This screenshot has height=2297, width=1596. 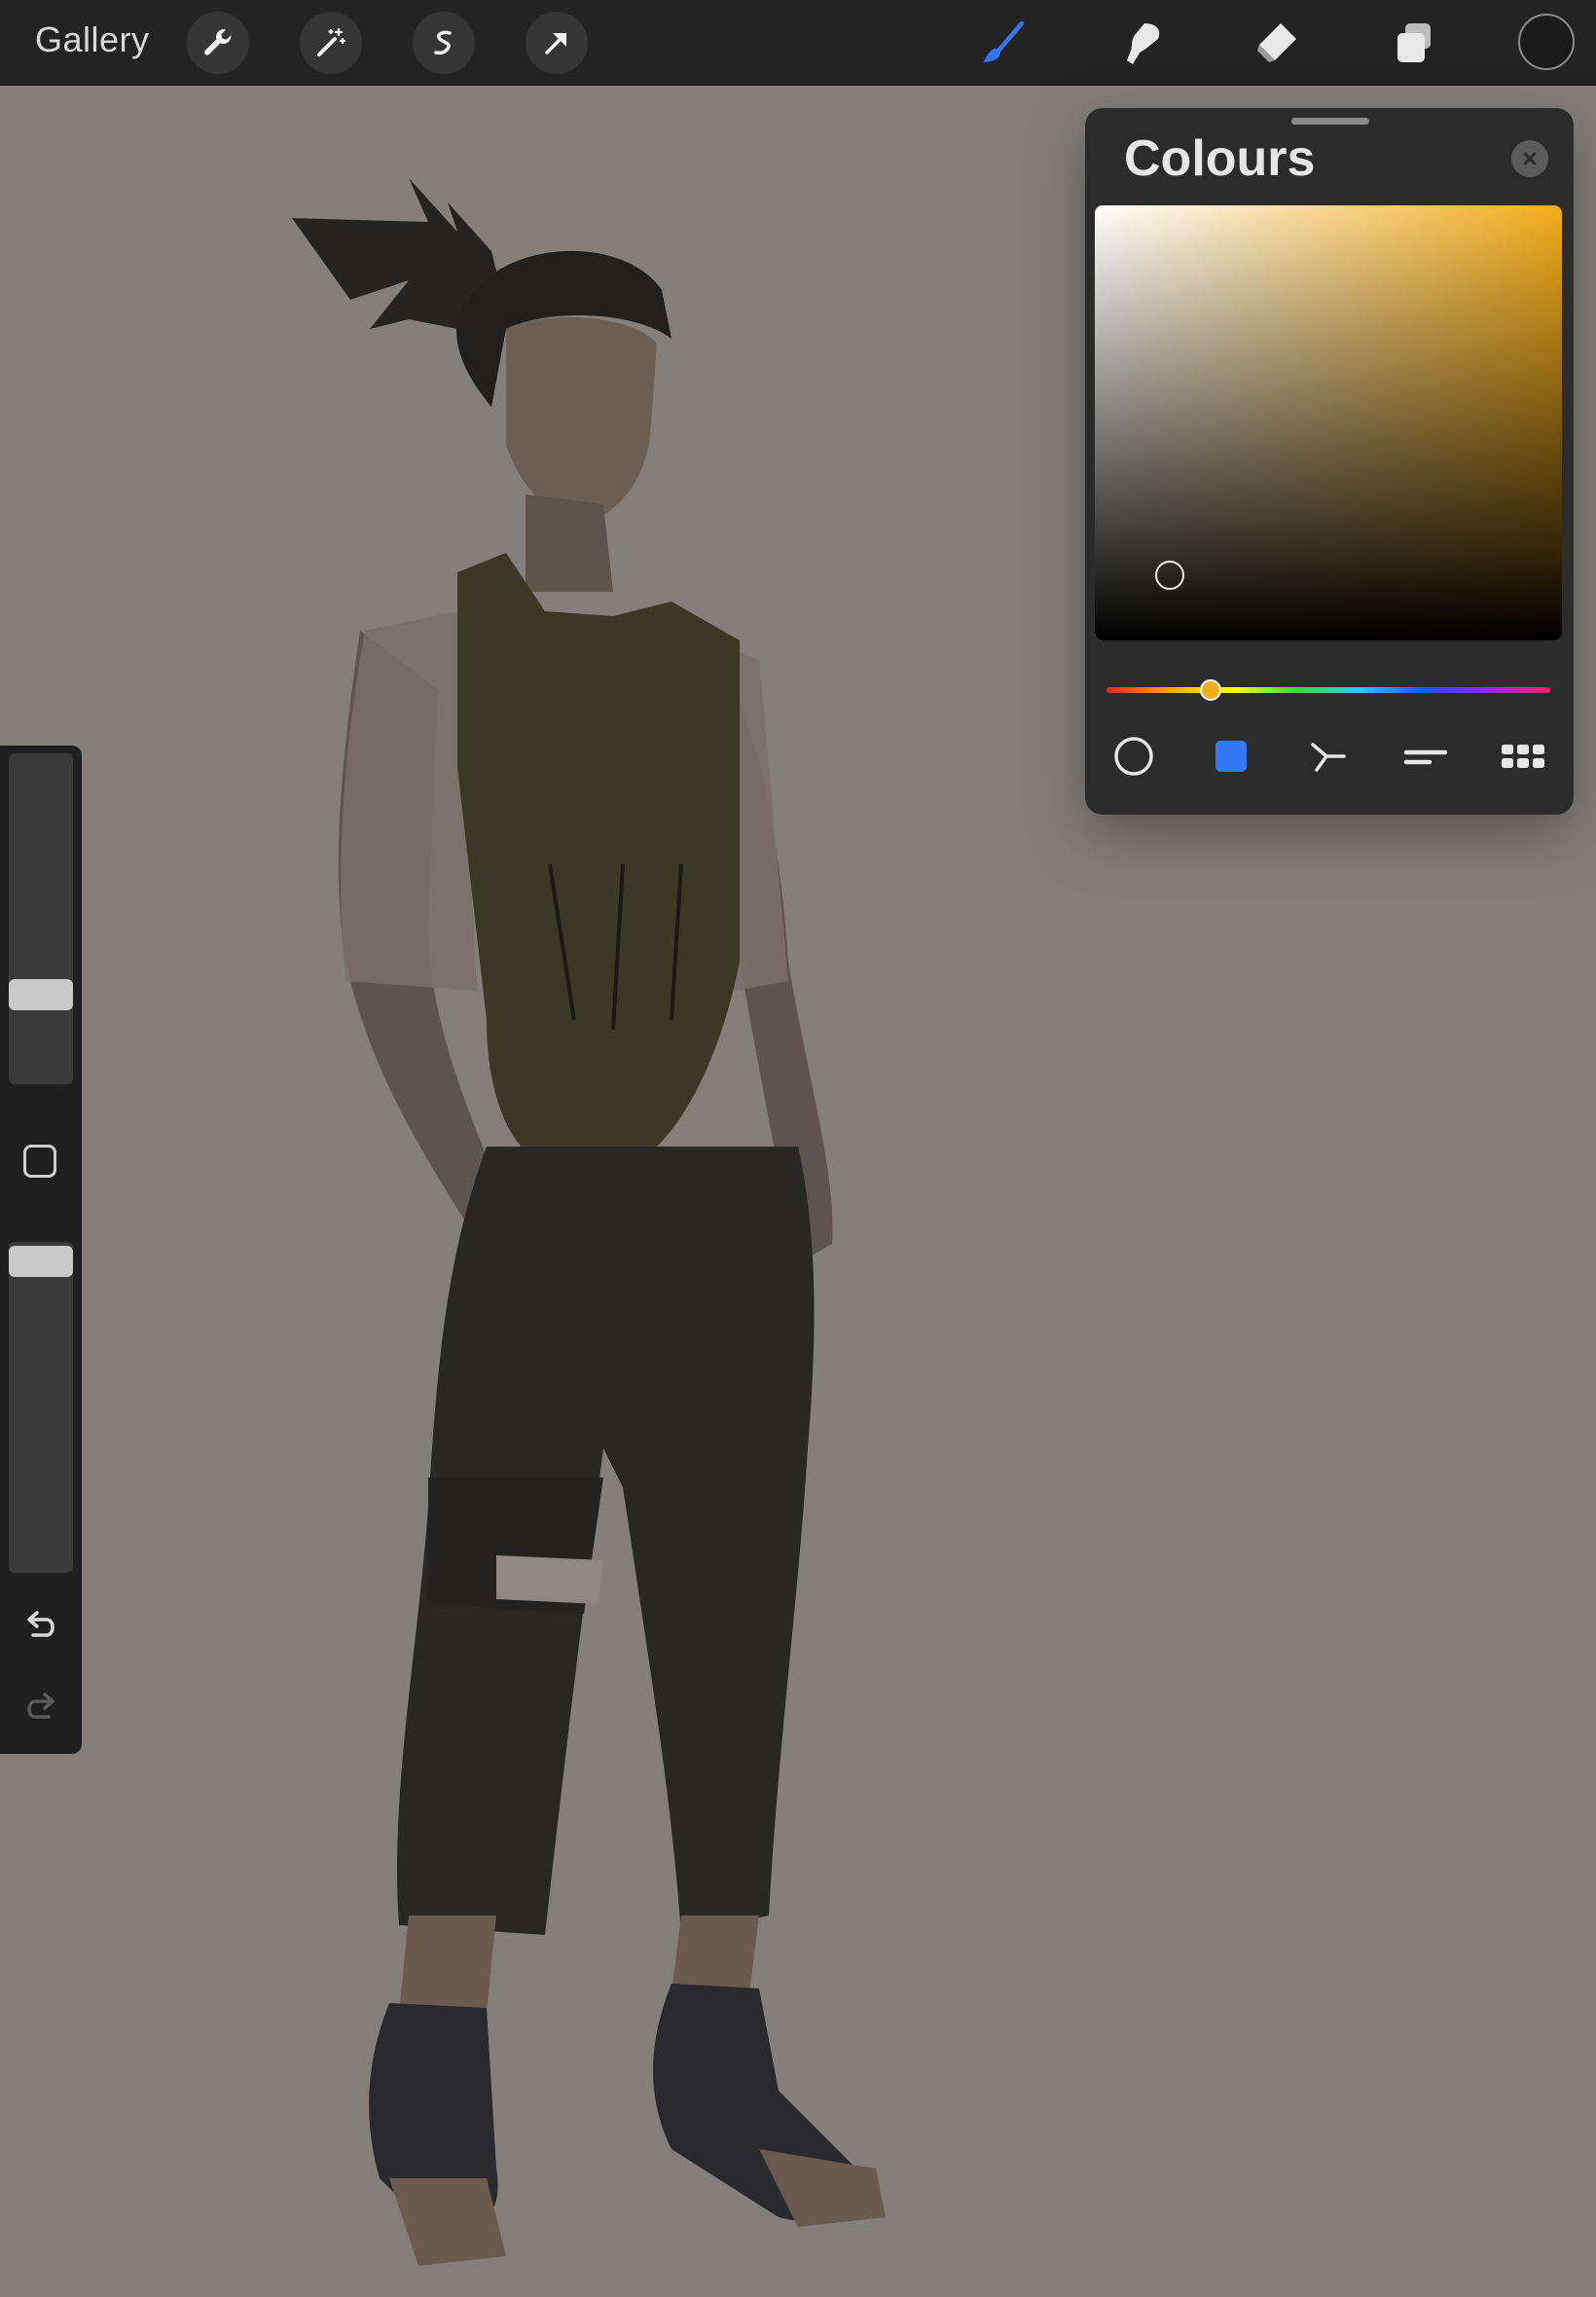 What do you see at coordinates (1004, 43) in the screenshot?
I see `brush-icon` at bounding box center [1004, 43].